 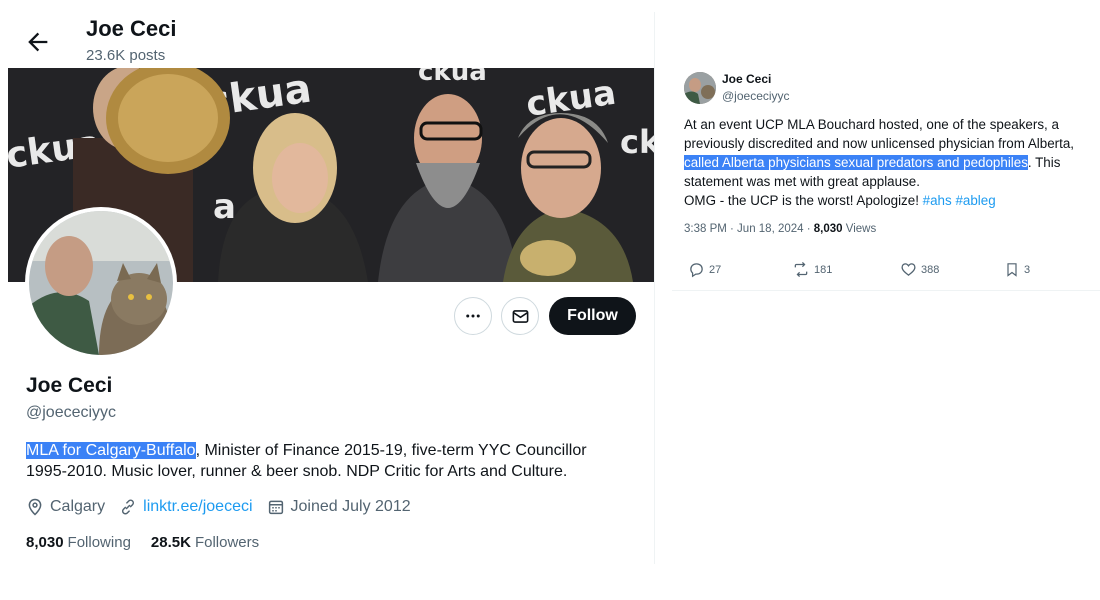 I want to click on location-item: Calgary, so click(x=65, y=507).